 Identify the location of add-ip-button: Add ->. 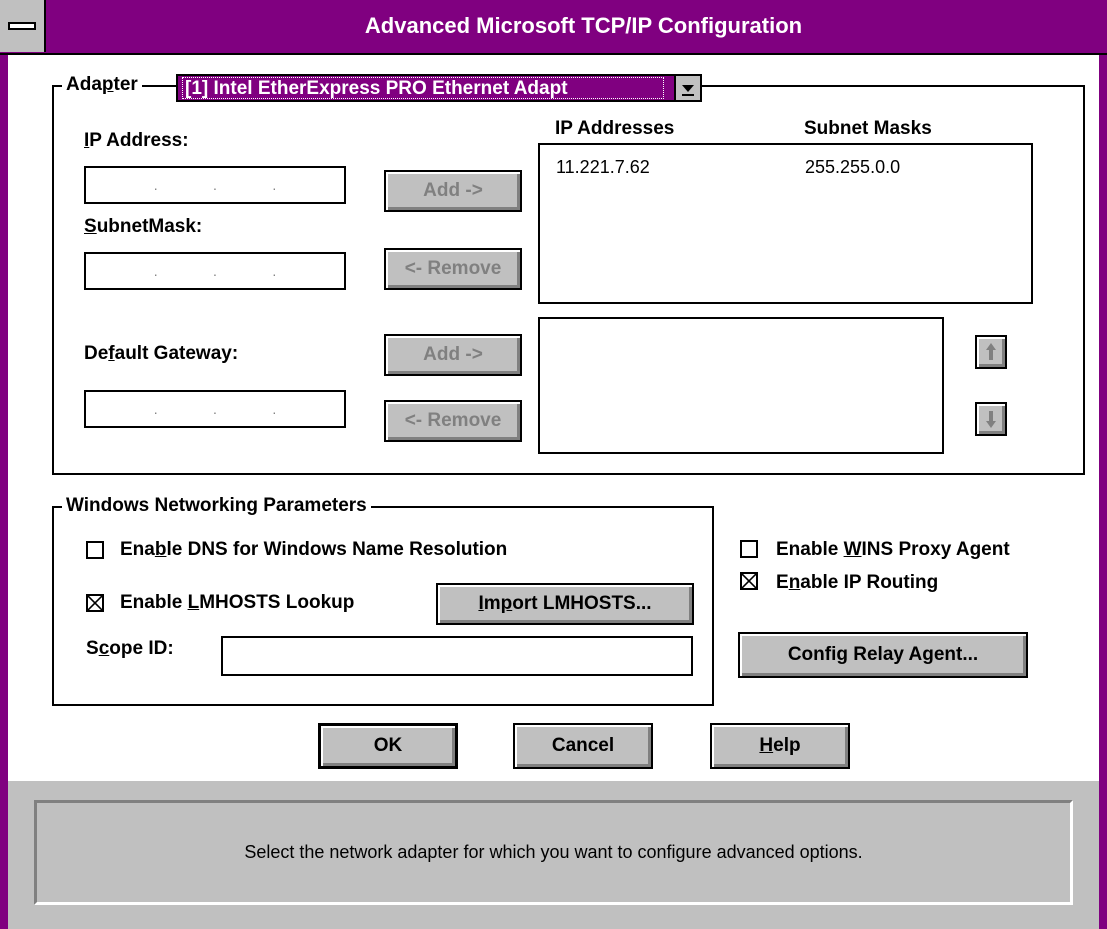
(453, 191).